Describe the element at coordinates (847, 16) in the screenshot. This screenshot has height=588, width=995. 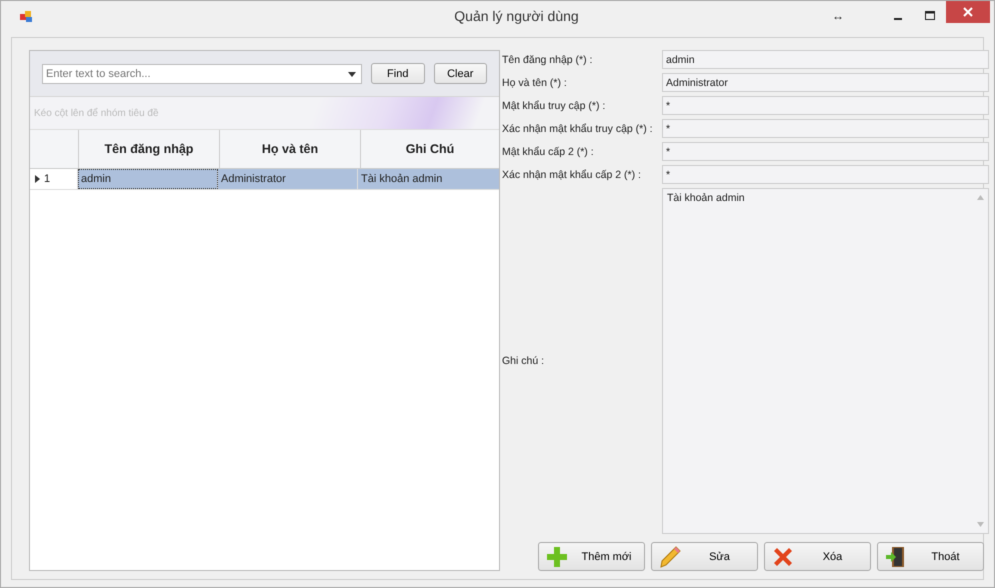
I see `resize-control: ↔` at that location.